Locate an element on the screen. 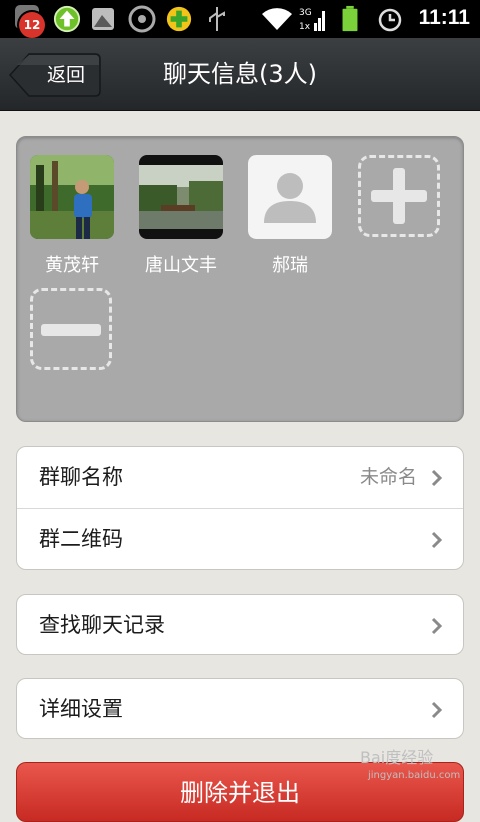  detail-settings-section: 详细设置 is located at coordinates (240, 708).